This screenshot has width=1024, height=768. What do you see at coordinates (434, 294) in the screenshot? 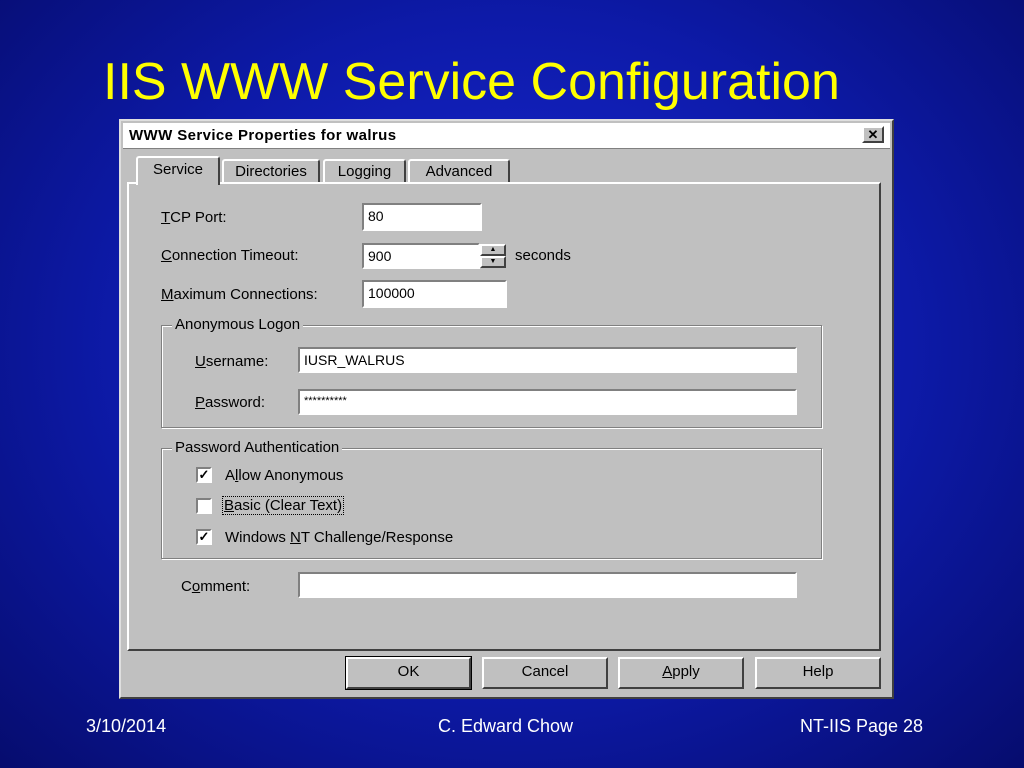
I see `max-connections-input: 100000` at bounding box center [434, 294].